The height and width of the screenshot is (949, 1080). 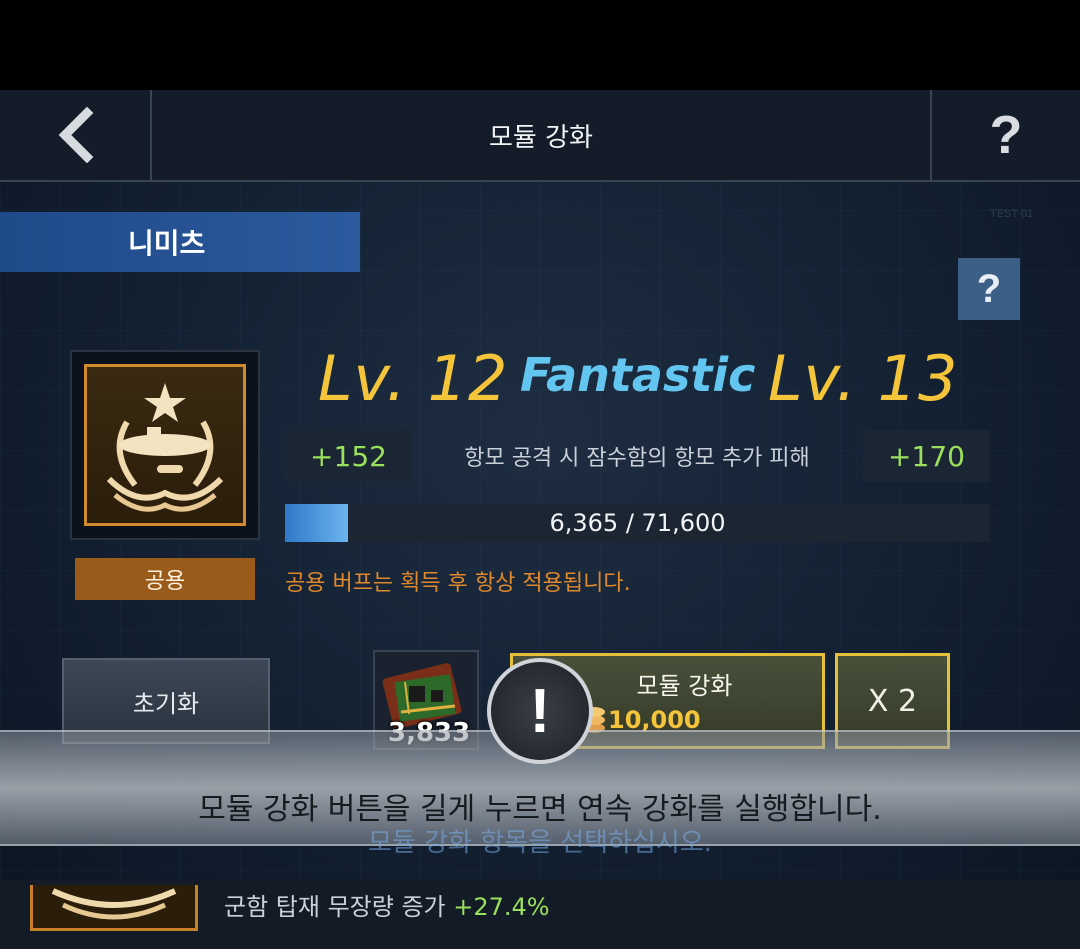 What do you see at coordinates (1012, 214) in the screenshot?
I see `background-test-text: TEST 01` at bounding box center [1012, 214].